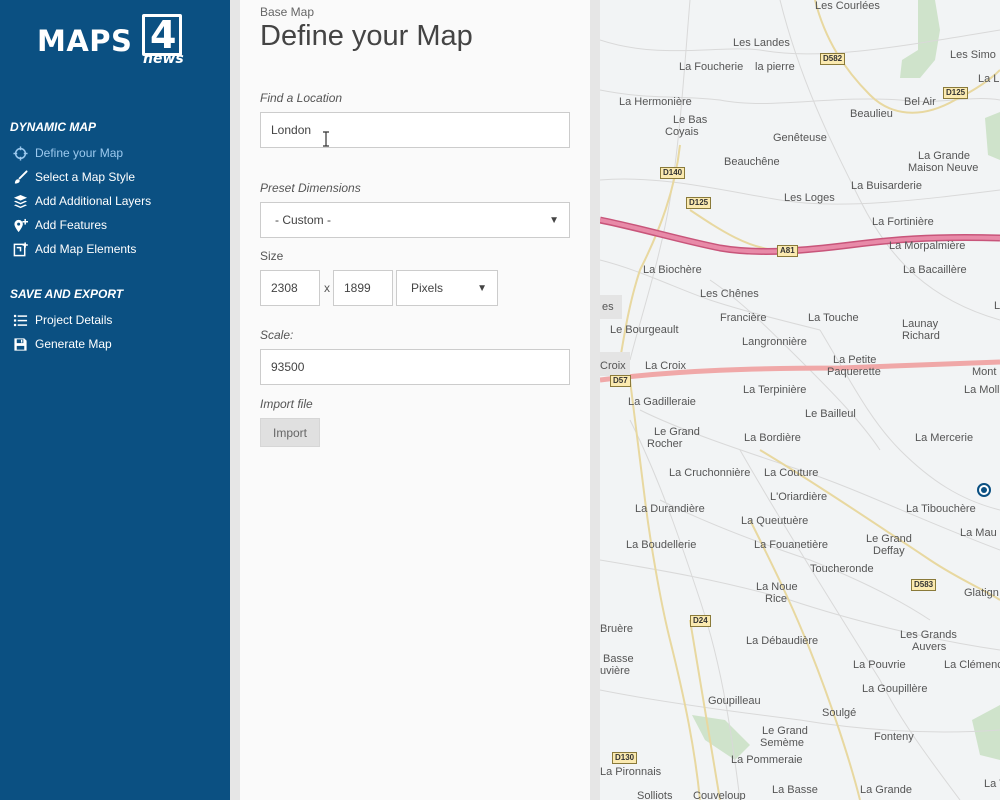  I want to click on place-label: La Boudellerie, so click(661, 545).